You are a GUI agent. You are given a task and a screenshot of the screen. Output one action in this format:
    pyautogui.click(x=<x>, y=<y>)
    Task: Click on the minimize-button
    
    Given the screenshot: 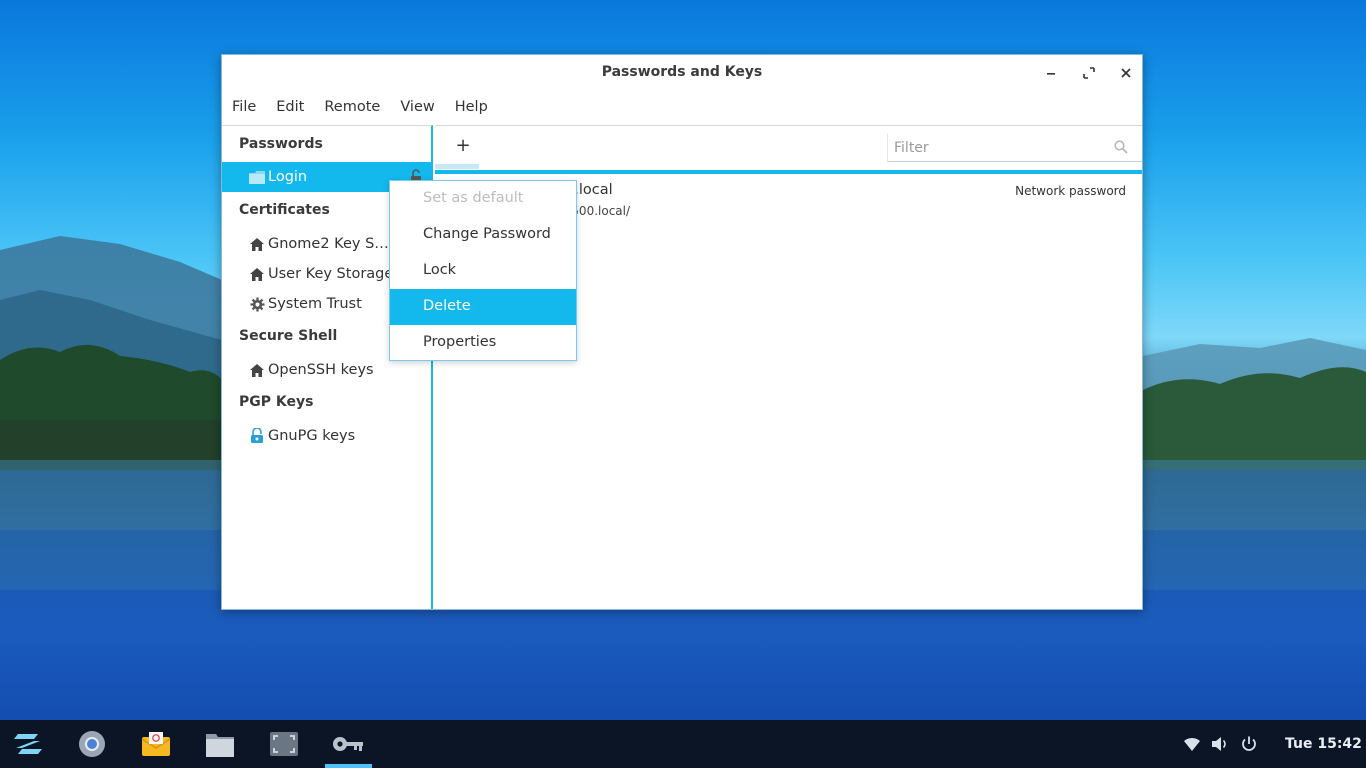 What is the action you would take?
    pyautogui.click(x=1051, y=73)
    